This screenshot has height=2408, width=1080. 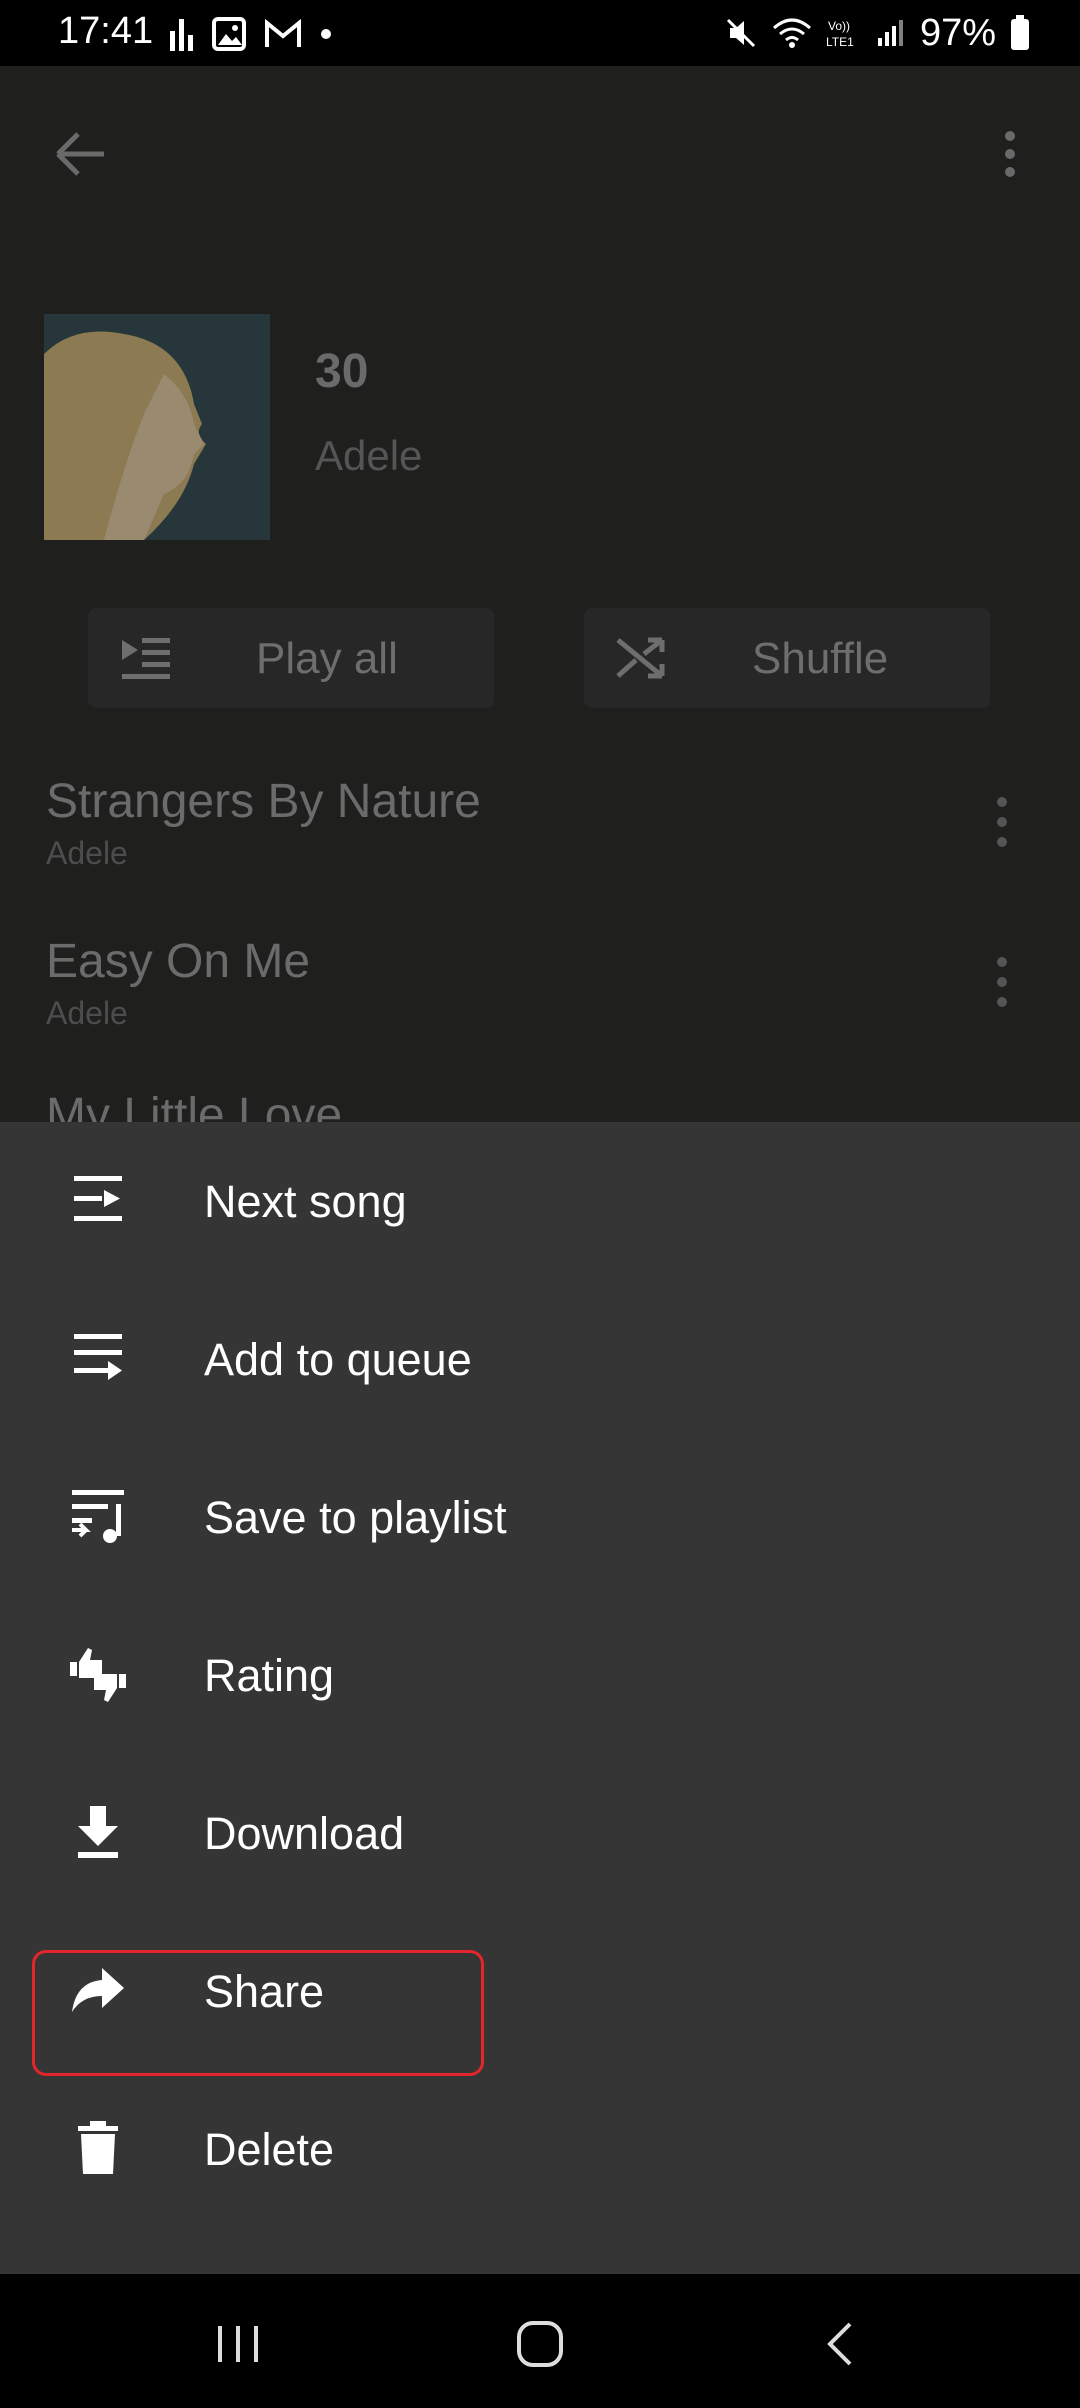 I want to click on svg-text: Vo)), so click(x=839, y=26).